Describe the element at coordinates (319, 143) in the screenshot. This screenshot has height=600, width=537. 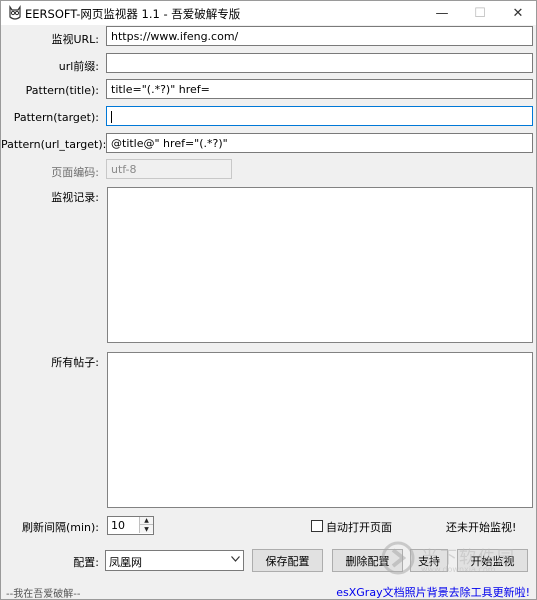
I see `pattern-url-target-input: @title@" href="(.*?)"` at that location.